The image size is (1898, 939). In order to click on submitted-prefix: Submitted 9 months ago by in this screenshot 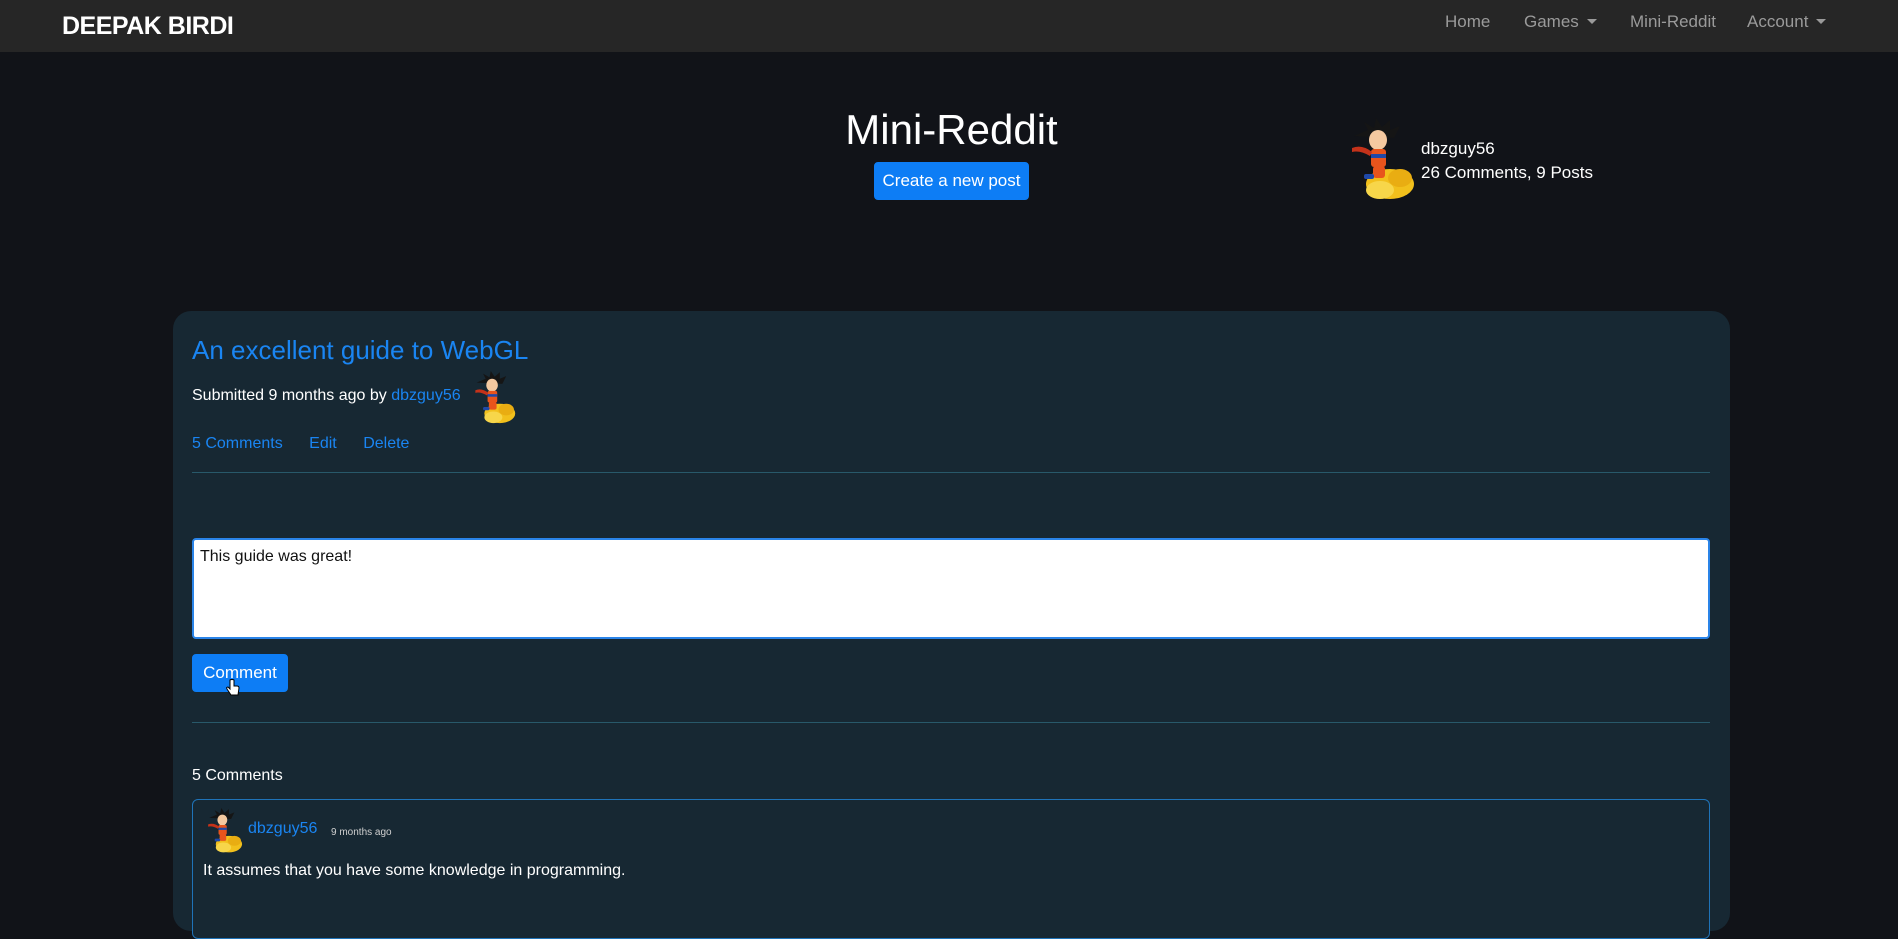, I will do `click(289, 395)`.